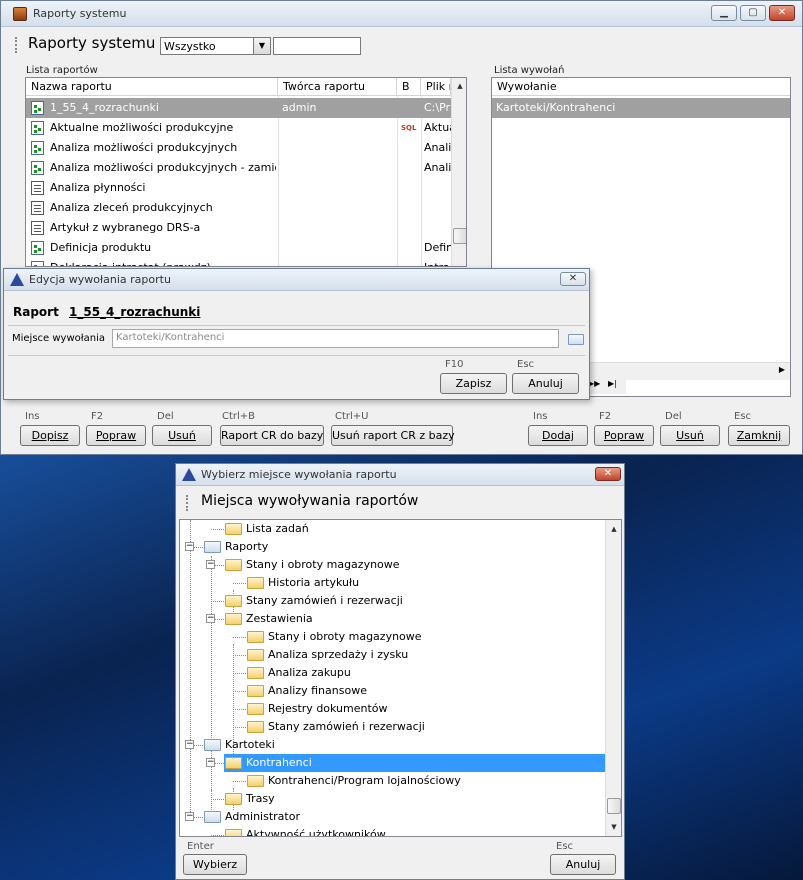 The width and height of the screenshot is (803, 880). I want to click on save-button: Zapisz, so click(473, 383).